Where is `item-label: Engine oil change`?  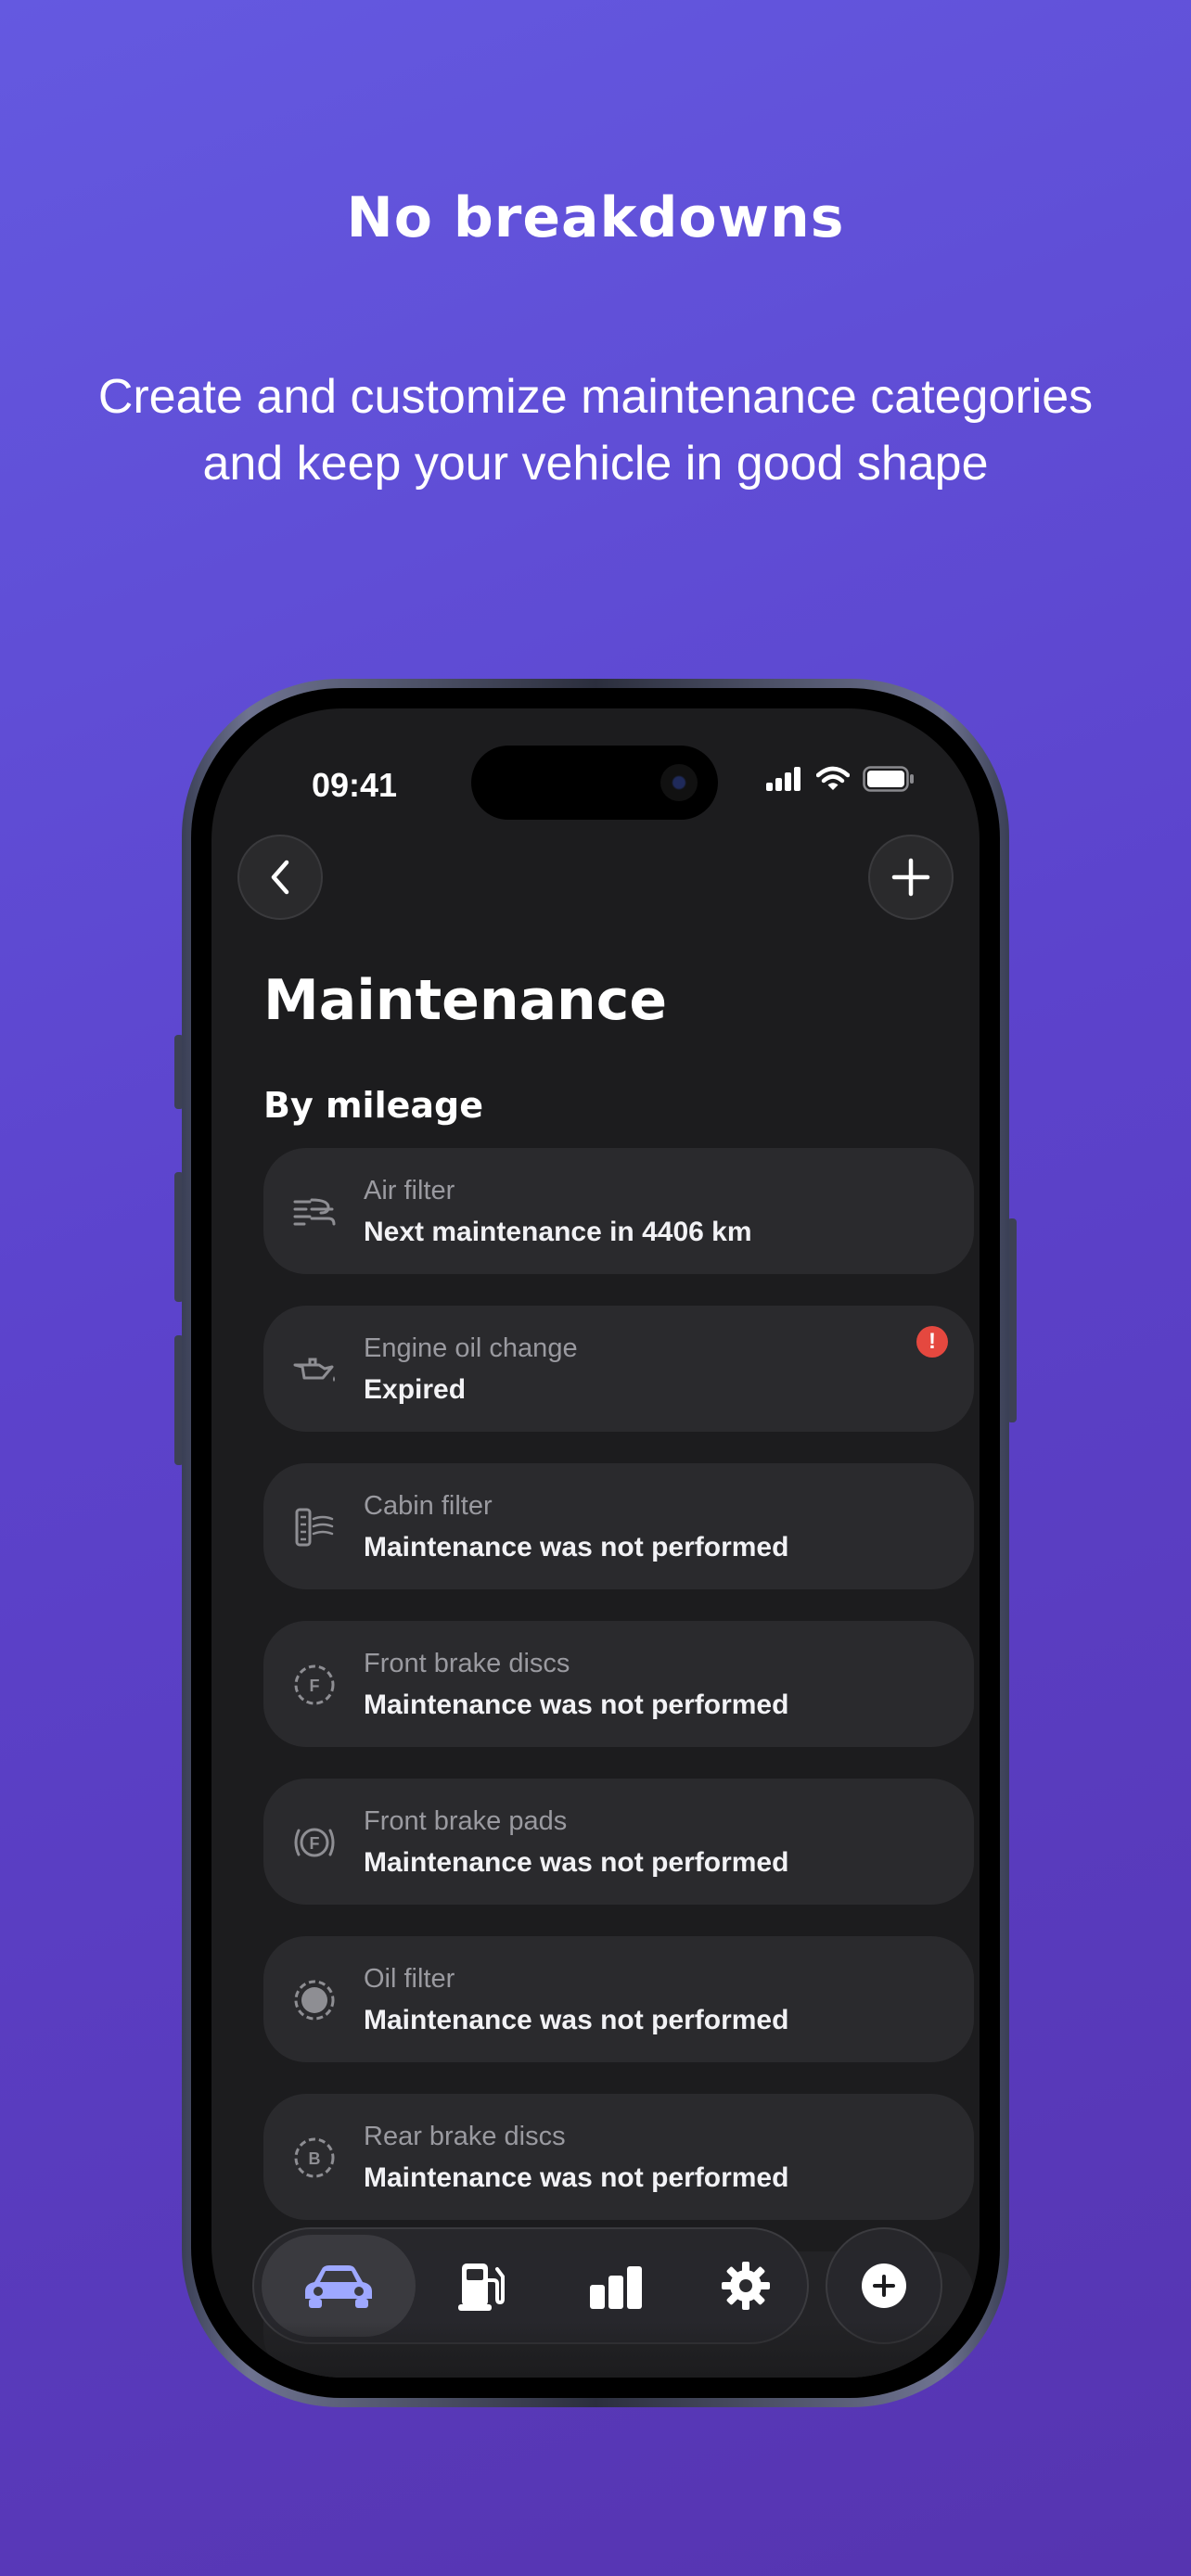 item-label: Engine oil change is located at coordinates (471, 1348).